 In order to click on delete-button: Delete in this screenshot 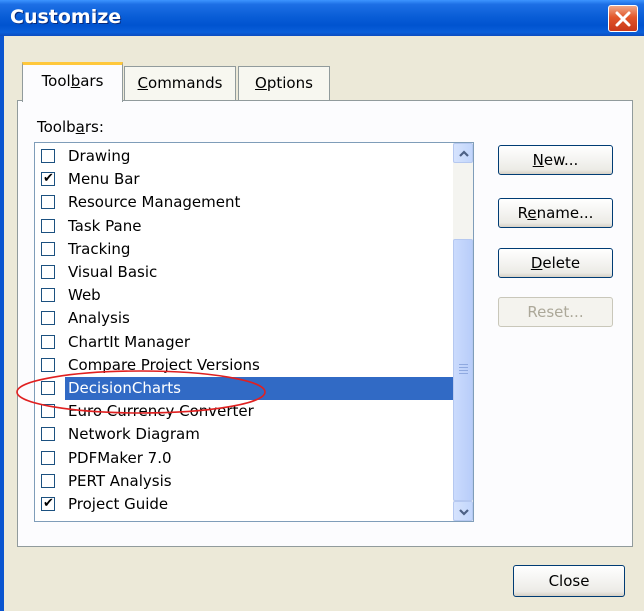, I will do `click(555, 263)`.